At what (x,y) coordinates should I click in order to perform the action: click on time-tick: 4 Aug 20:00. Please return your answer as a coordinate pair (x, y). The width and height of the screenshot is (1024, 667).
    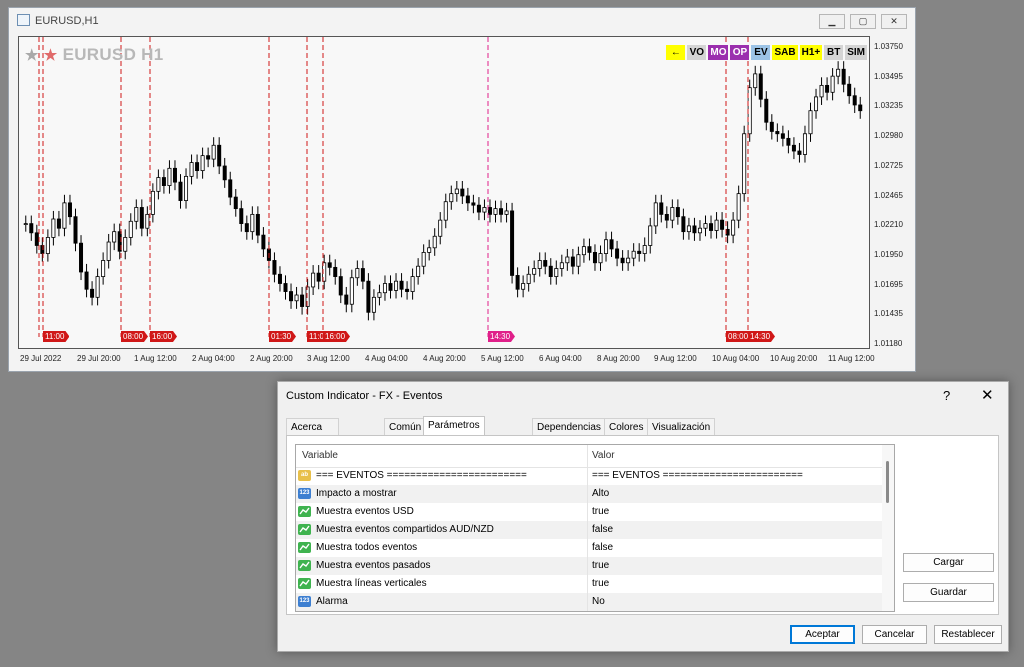
    Looking at the image, I should click on (444, 358).